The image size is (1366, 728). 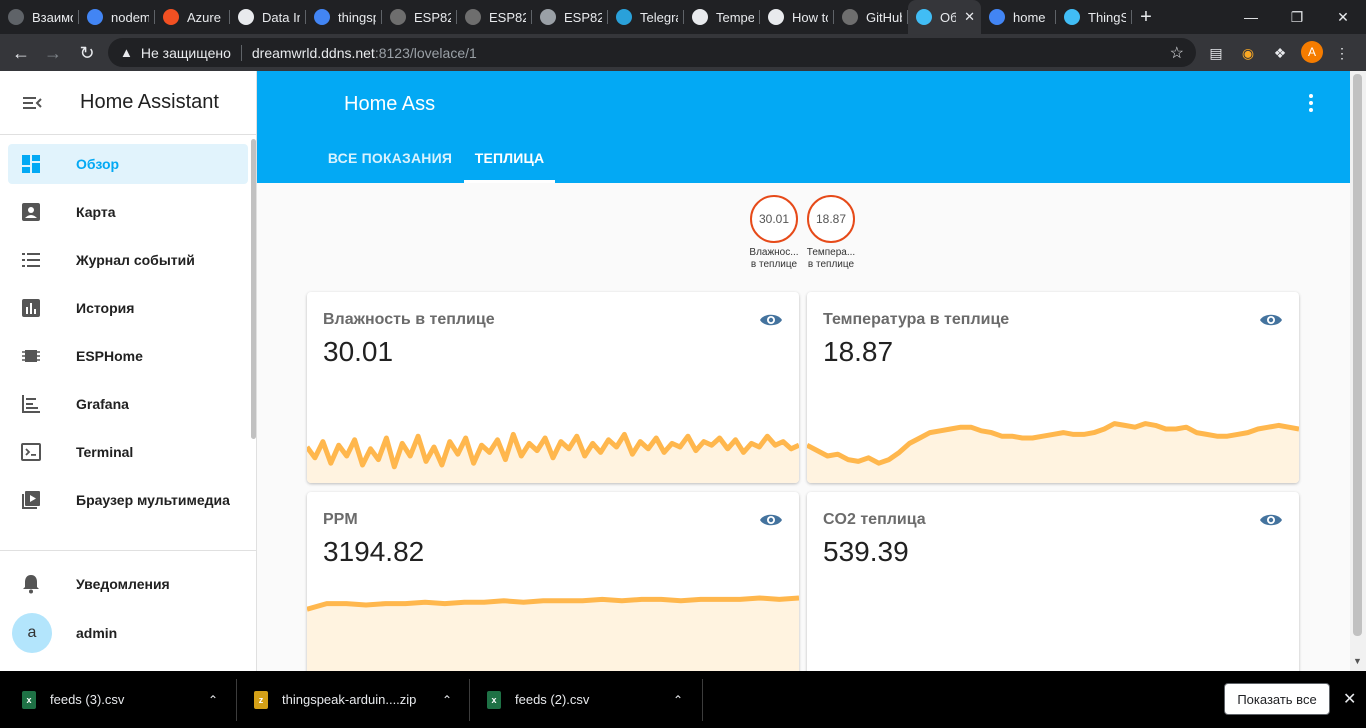 What do you see at coordinates (1146, 17) in the screenshot?
I see `new-tab-icon: +` at bounding box center [1146, 17].